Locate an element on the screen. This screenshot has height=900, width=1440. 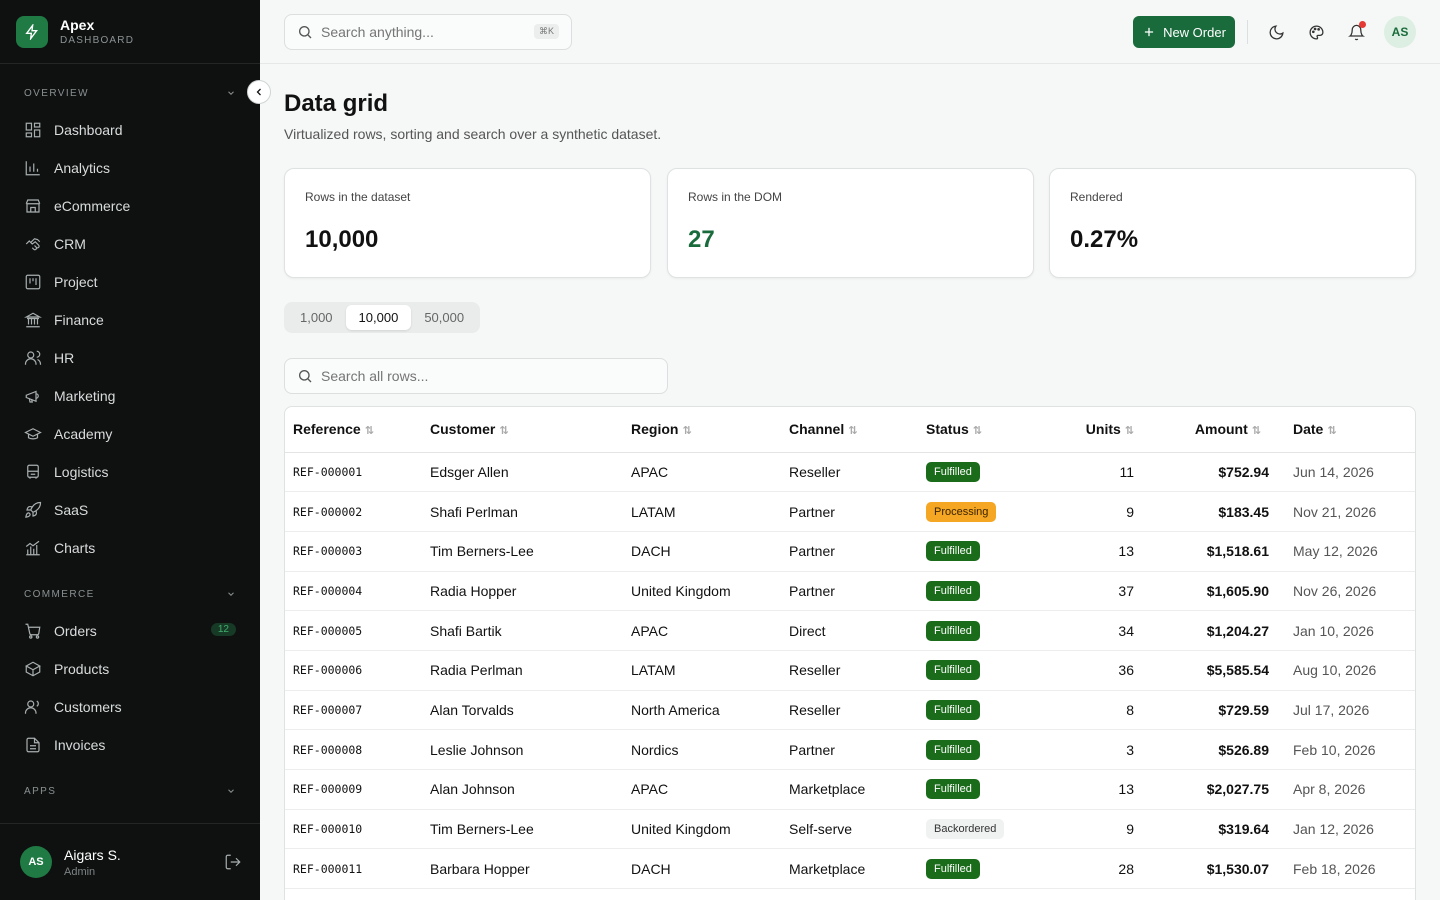
grid-search-input is located at coordinates (481, 376).